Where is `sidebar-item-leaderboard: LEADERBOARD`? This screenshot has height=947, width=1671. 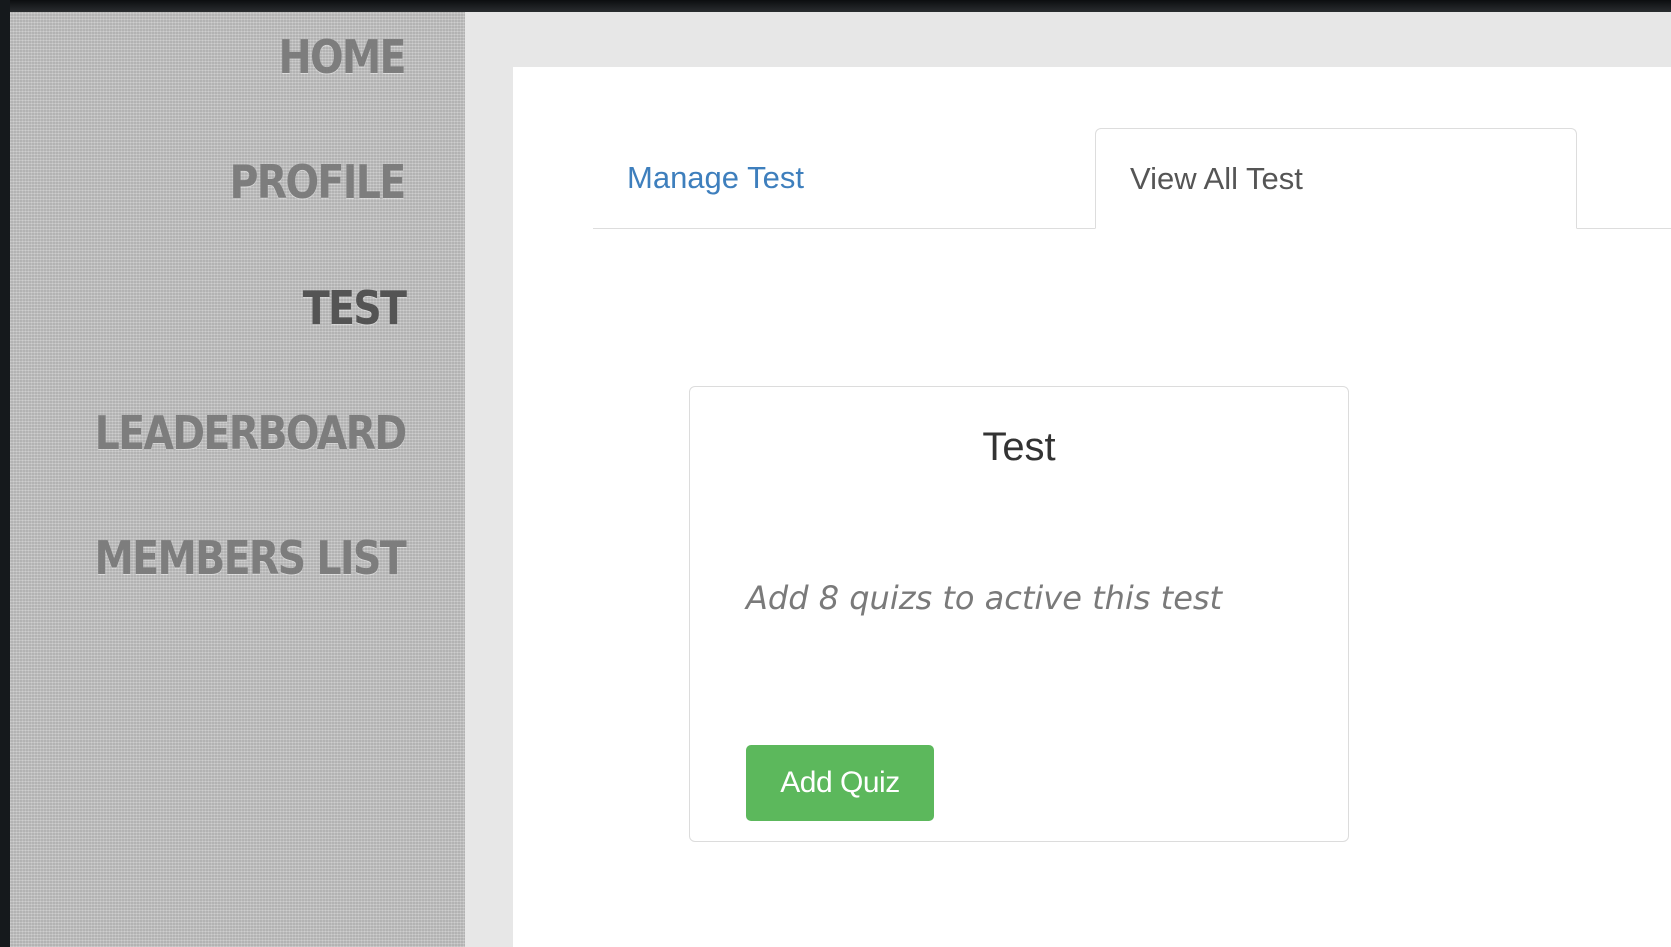 sidebar-item-leaderboard: LEADERBOARD is located at coordinates (250, 433).